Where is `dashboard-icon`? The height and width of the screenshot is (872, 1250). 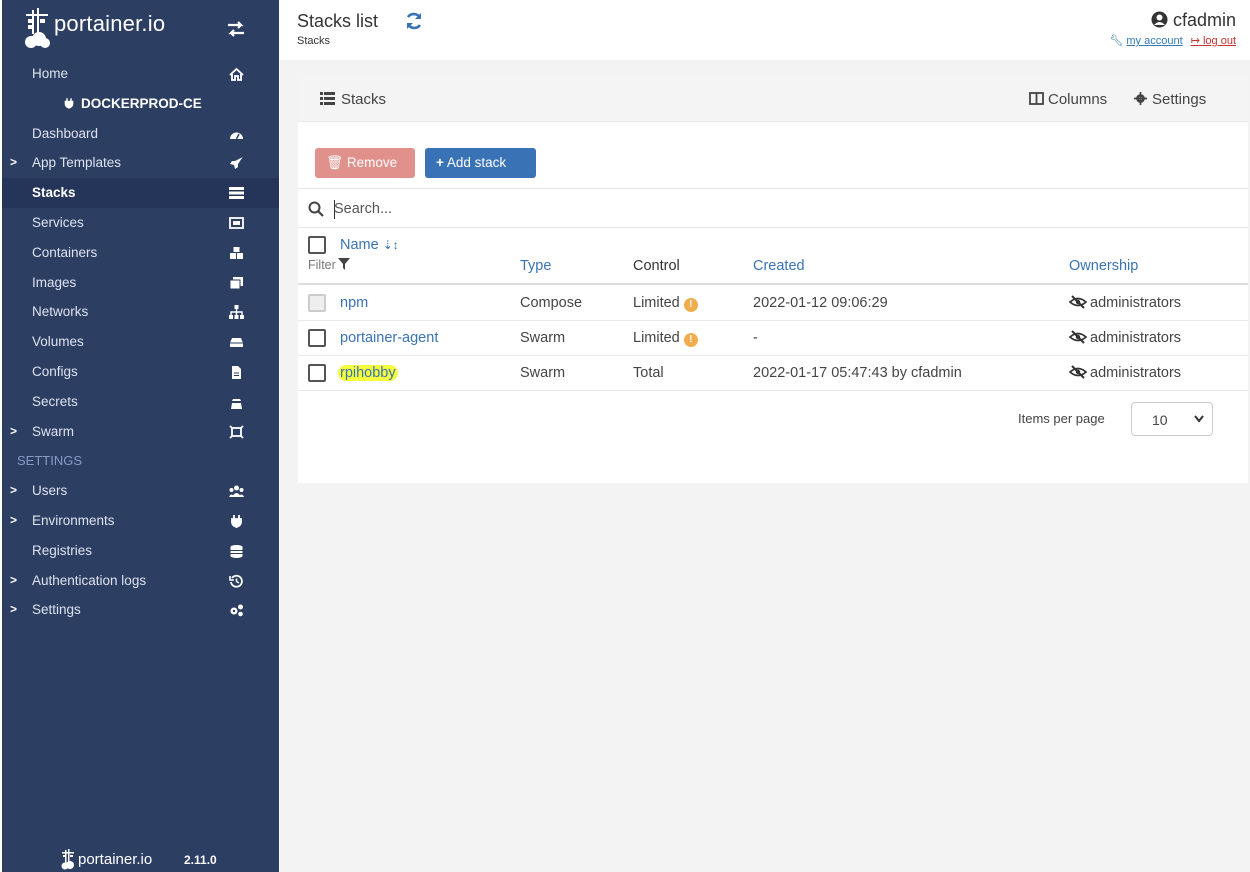 dashboard-icon is located at coordinates (236, 135).